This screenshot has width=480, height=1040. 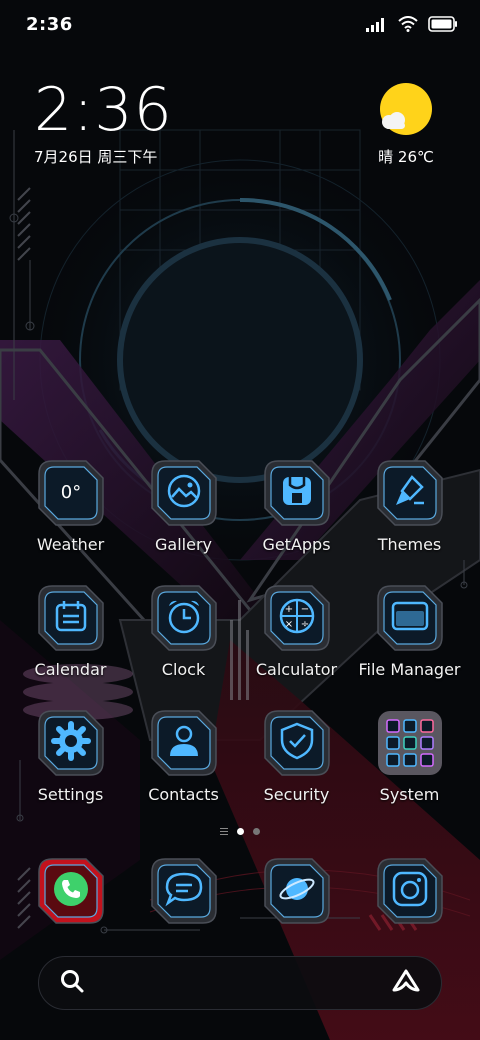 I want to click on assistant-icon, so click(x=406, y=983).